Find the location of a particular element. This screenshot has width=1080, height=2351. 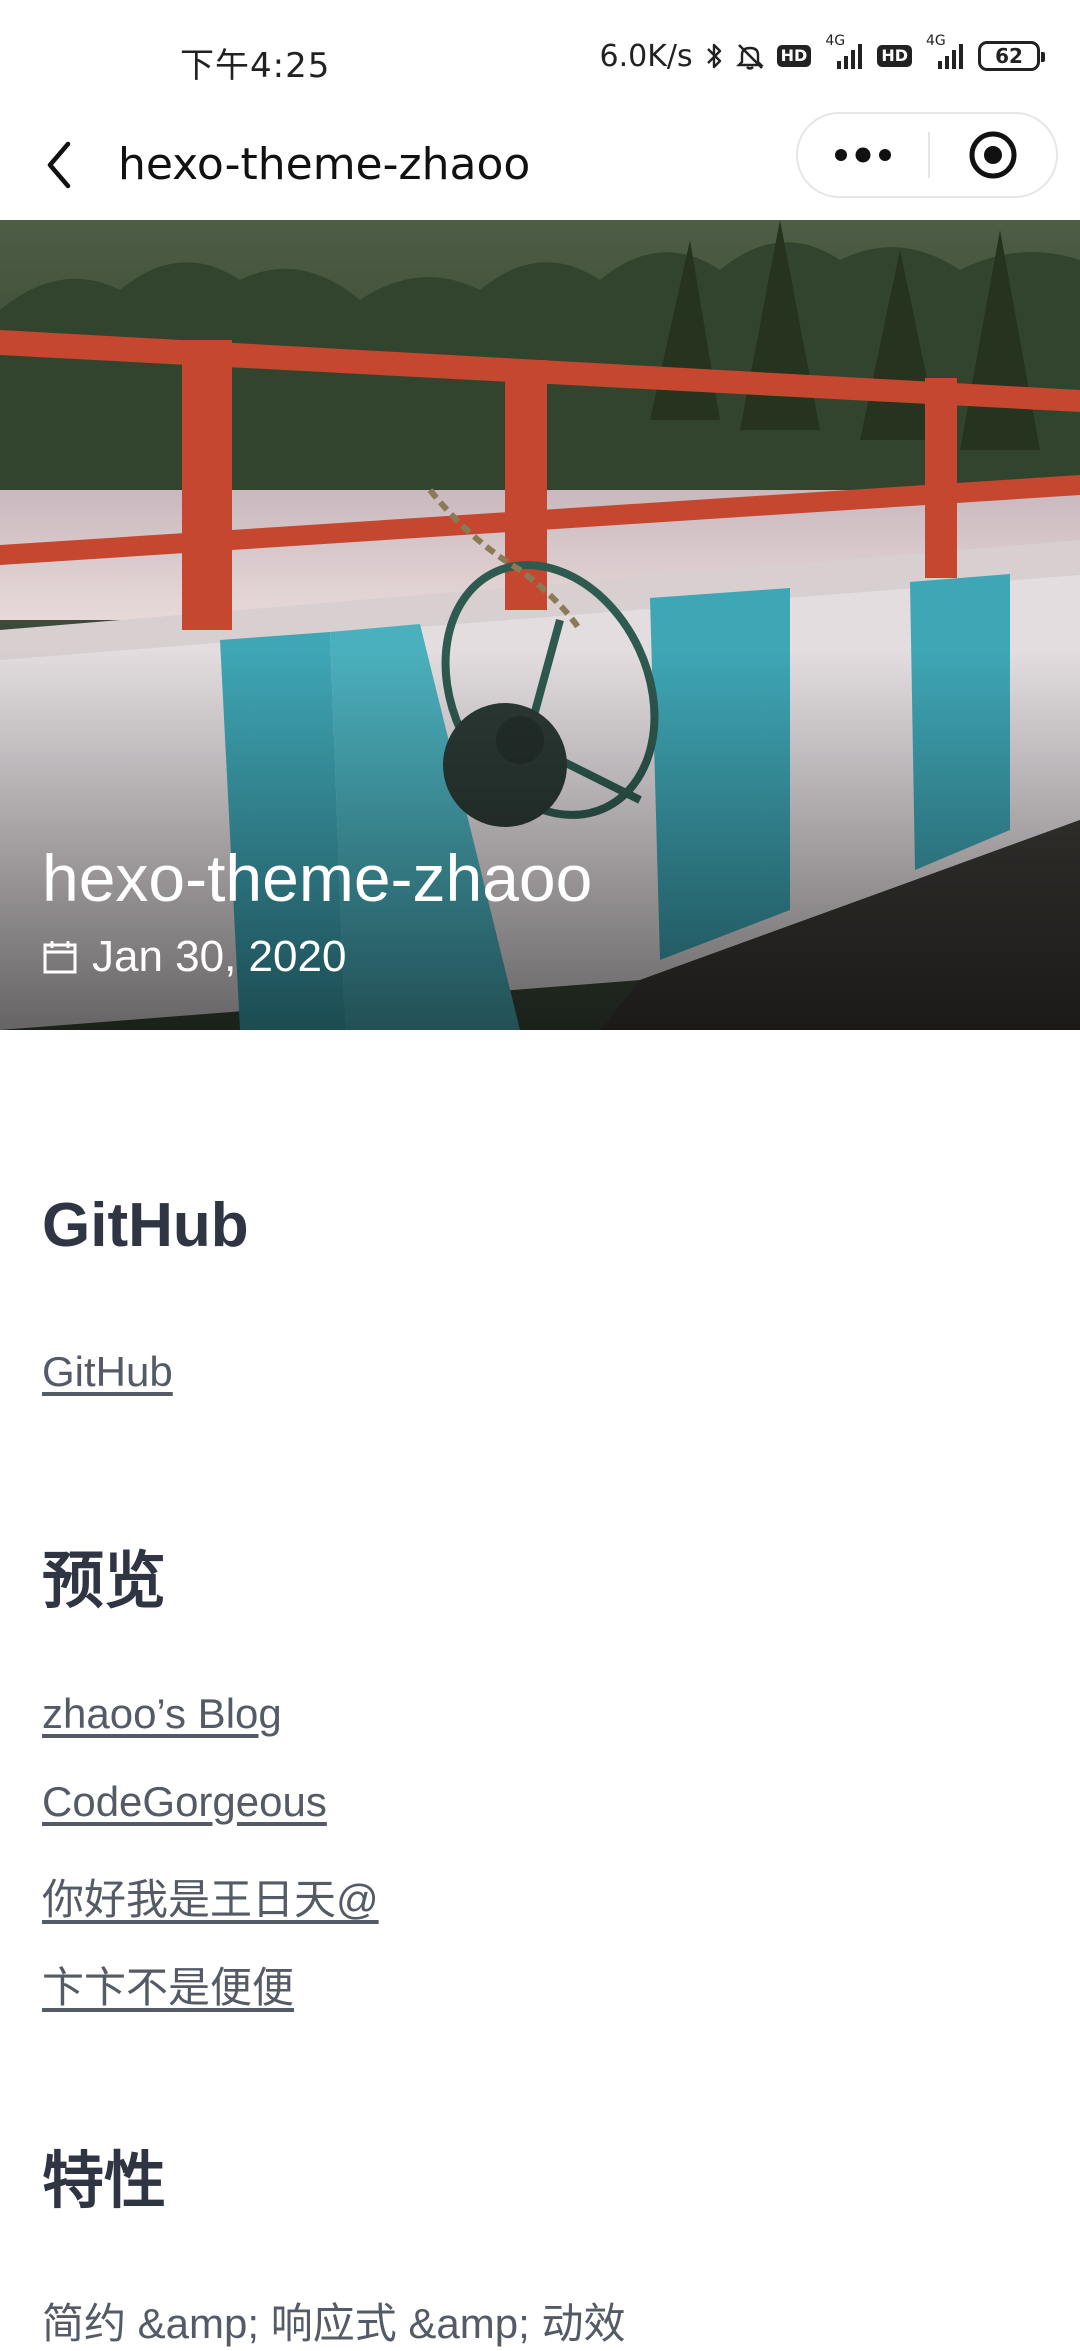

preview-link-wangritian: 你好我是王日天@ is located at coordinates (210, 1896).